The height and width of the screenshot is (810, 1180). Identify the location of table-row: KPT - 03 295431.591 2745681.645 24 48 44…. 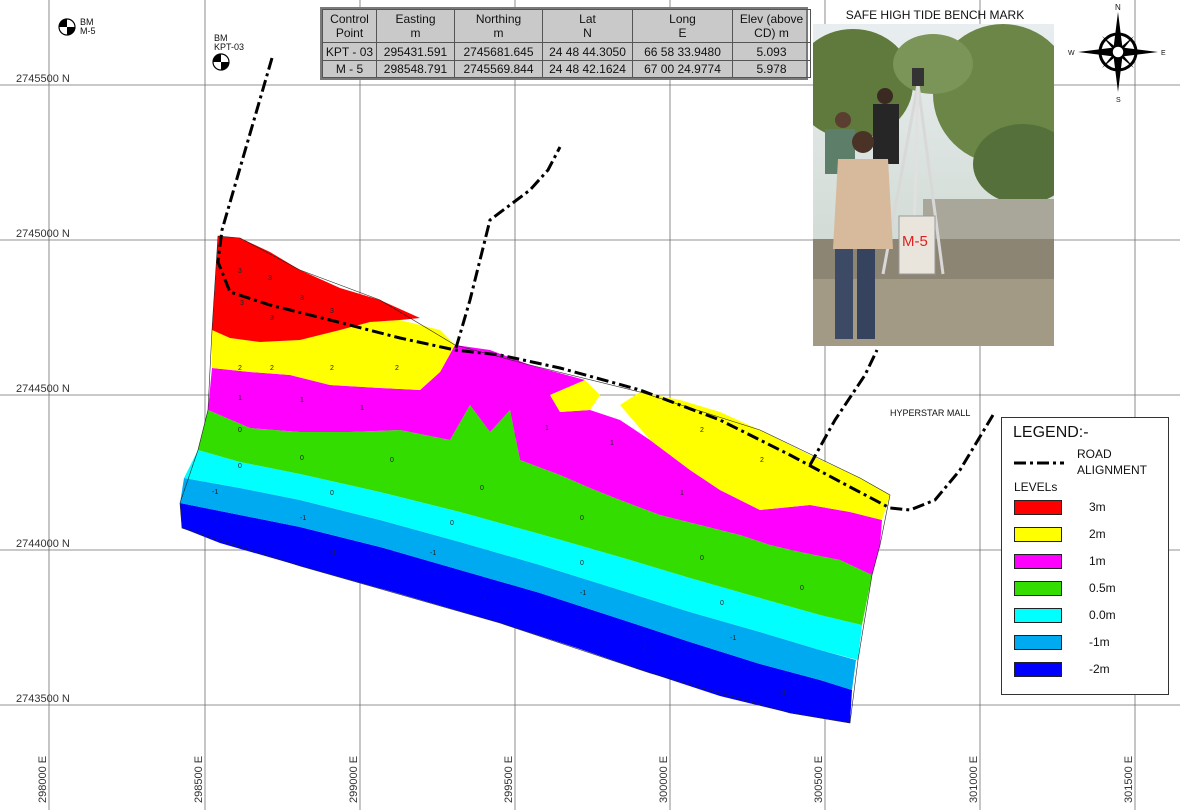
(566, 51).